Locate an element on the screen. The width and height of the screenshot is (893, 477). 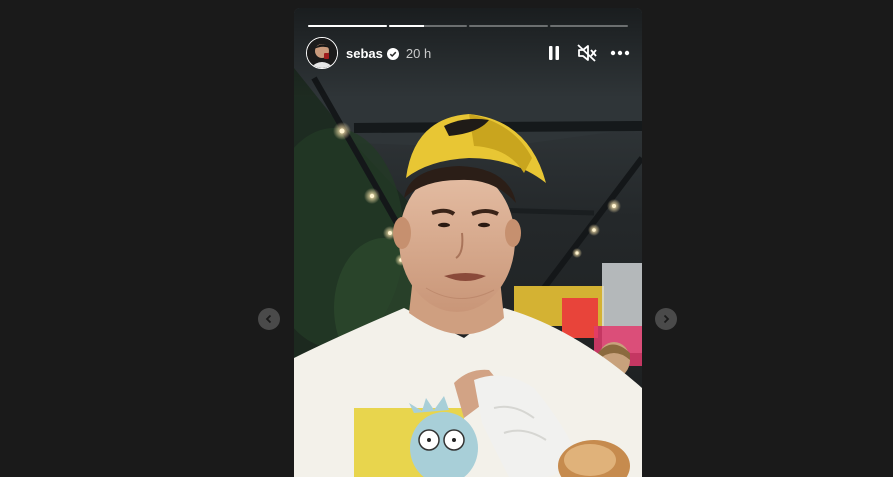
post-time: 20 h is located at coordinates (418, 53).